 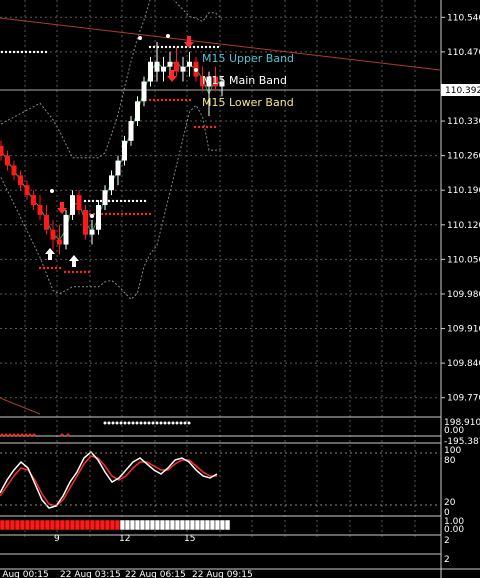 What do you see at coordinates (454, 431) in the screenshot?
I see `subpanel-tick-label: 0.00` at bounding box center [454, 431].